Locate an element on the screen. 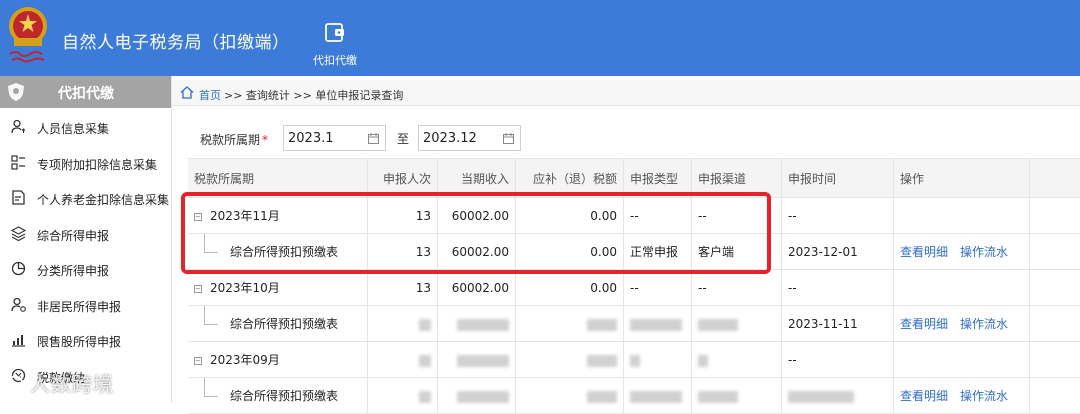 This screenshot has height=414, width=1080. to-label: 至 is located at coordinates (403, 139).